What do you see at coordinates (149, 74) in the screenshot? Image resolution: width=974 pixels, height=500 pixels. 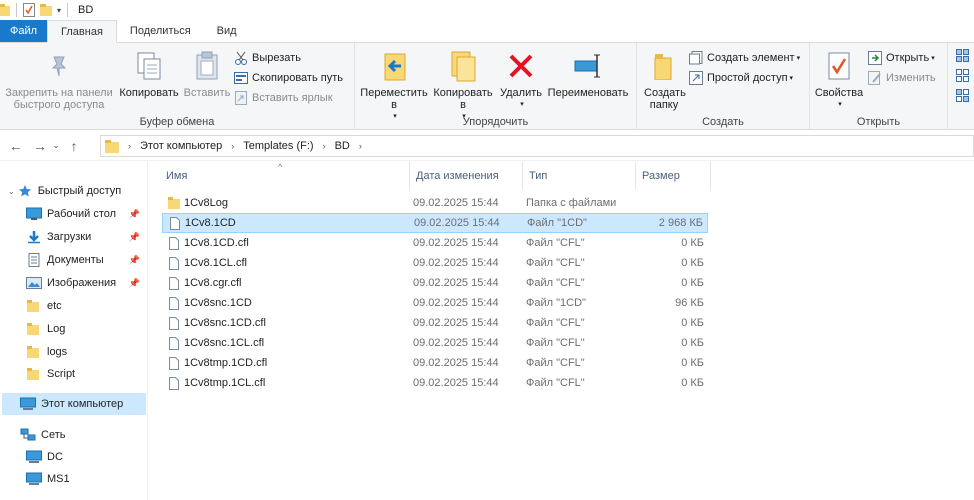 I see `copy-button: Копировать` at bounding box center [149, 74].